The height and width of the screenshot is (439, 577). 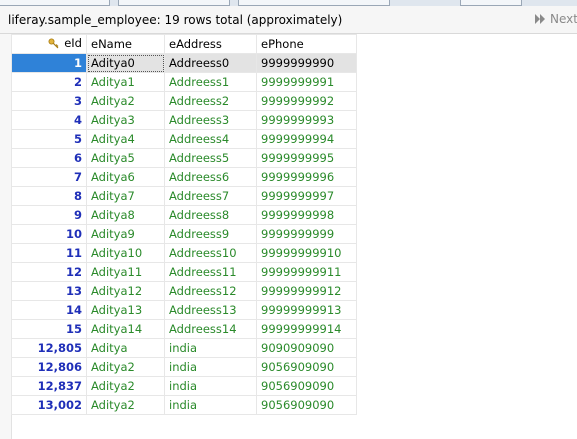 I want to click on table-row: 14 Aditya13 Addreess13 99999999913, so click(x=184, y=310).